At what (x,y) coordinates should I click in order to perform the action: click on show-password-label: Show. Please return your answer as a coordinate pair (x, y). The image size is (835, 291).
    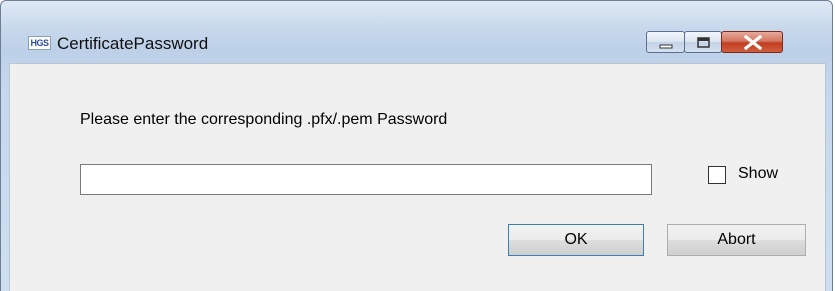
    Looking at the image, I should click on (758, 174).